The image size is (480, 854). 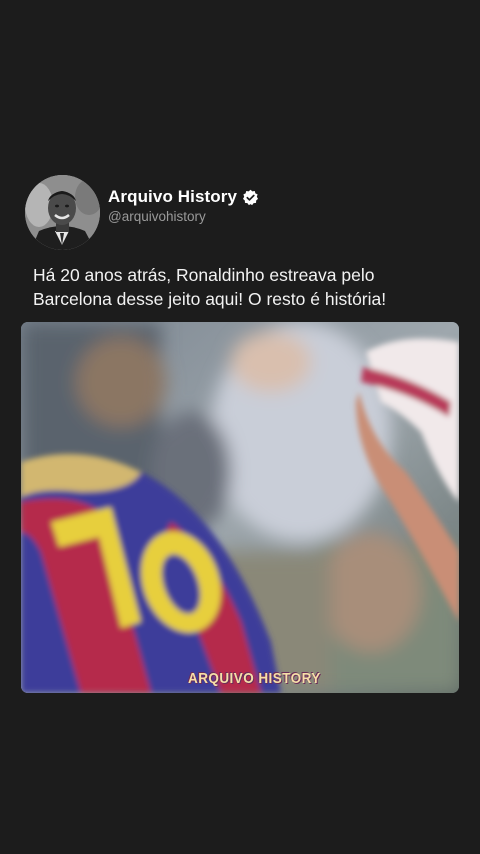 I want to click on post-header: Arquivo History @arquivohistory, so click(x=142, y=212).